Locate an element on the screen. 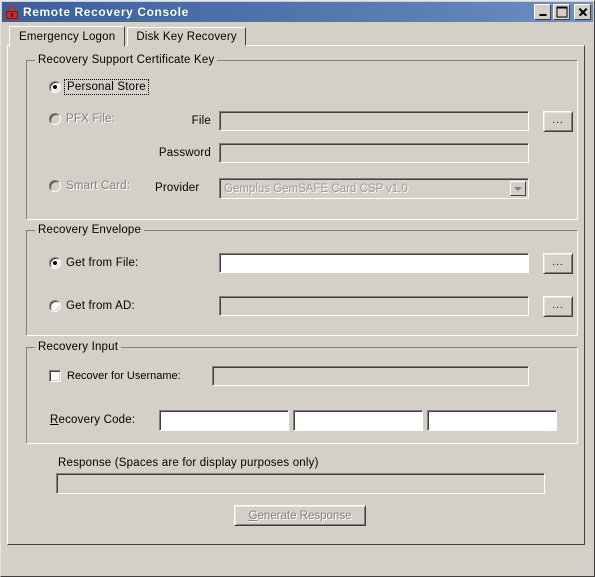 The height and width of the screenshot is (577, 595). maximize-button is located at coordinates (561, 12).